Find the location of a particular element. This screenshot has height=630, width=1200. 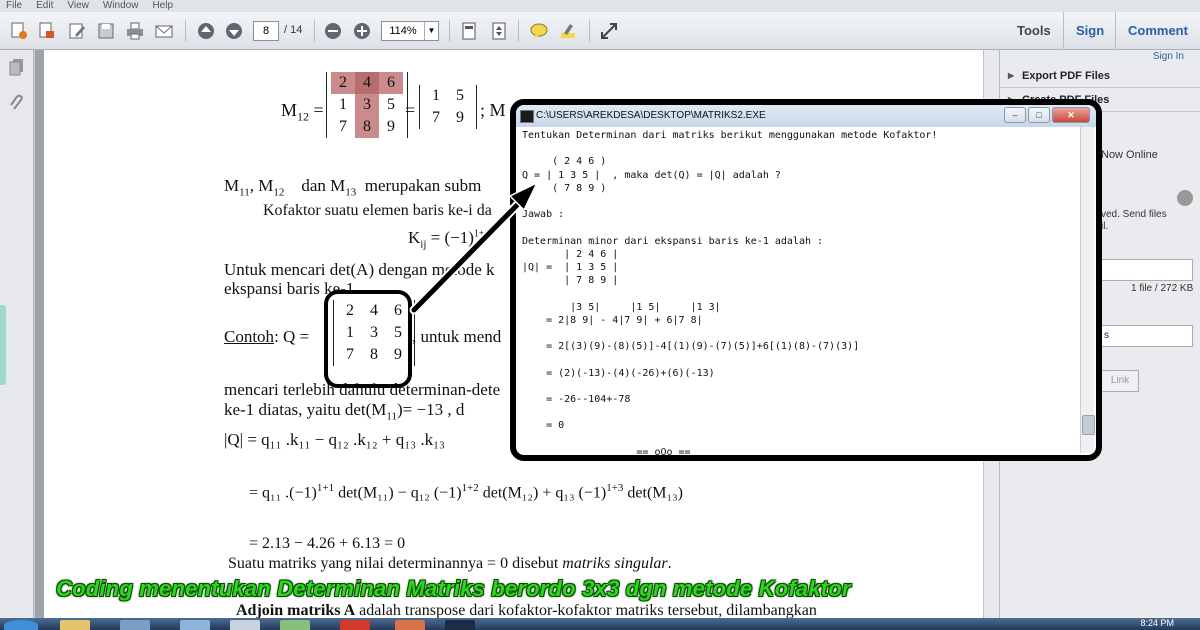

total-pages: / 14 is located at coordinates (293, 30).